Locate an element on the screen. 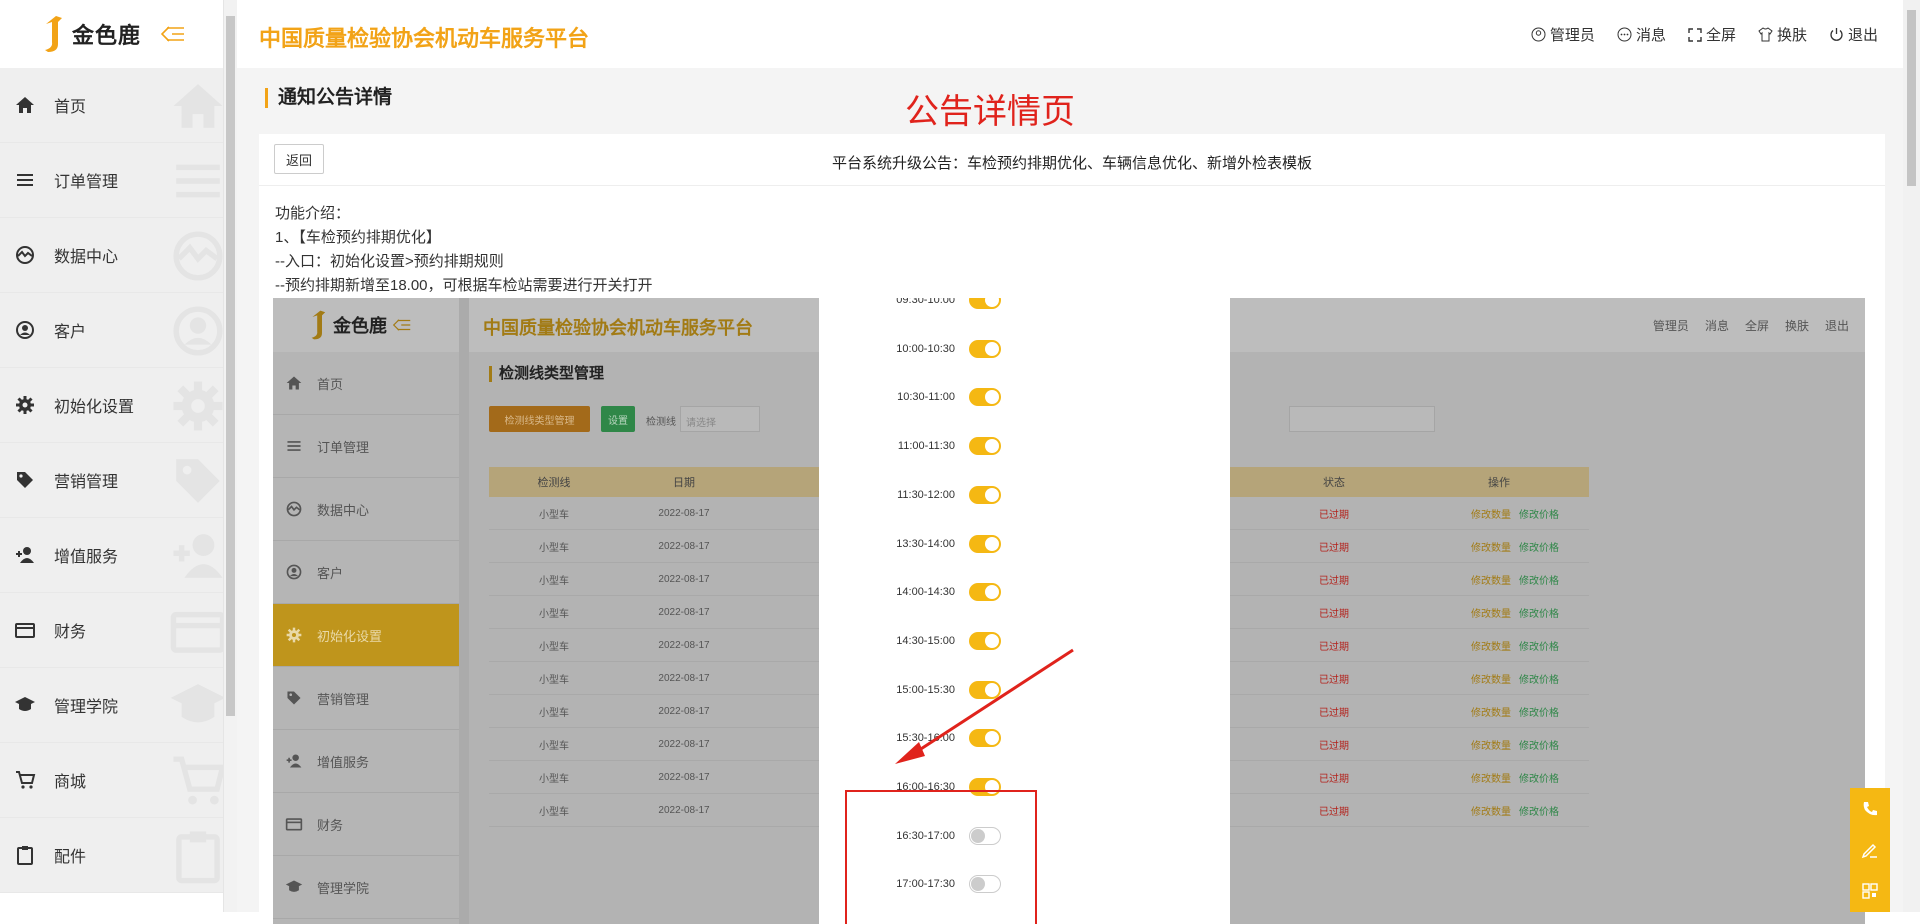 This screenshot has height=924, width=1920. power-icon is located at coordinates (1836, 34).